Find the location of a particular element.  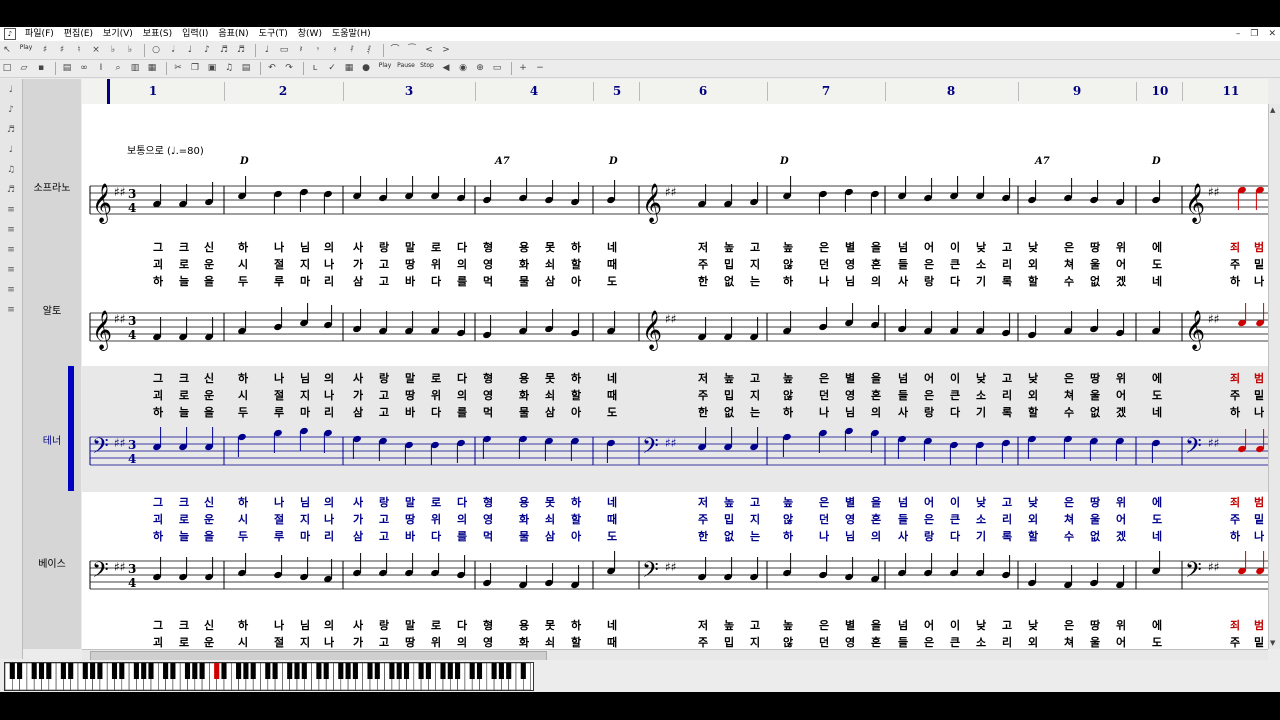

lyric-syllable: 혼 is located at coordinates (876, 641).